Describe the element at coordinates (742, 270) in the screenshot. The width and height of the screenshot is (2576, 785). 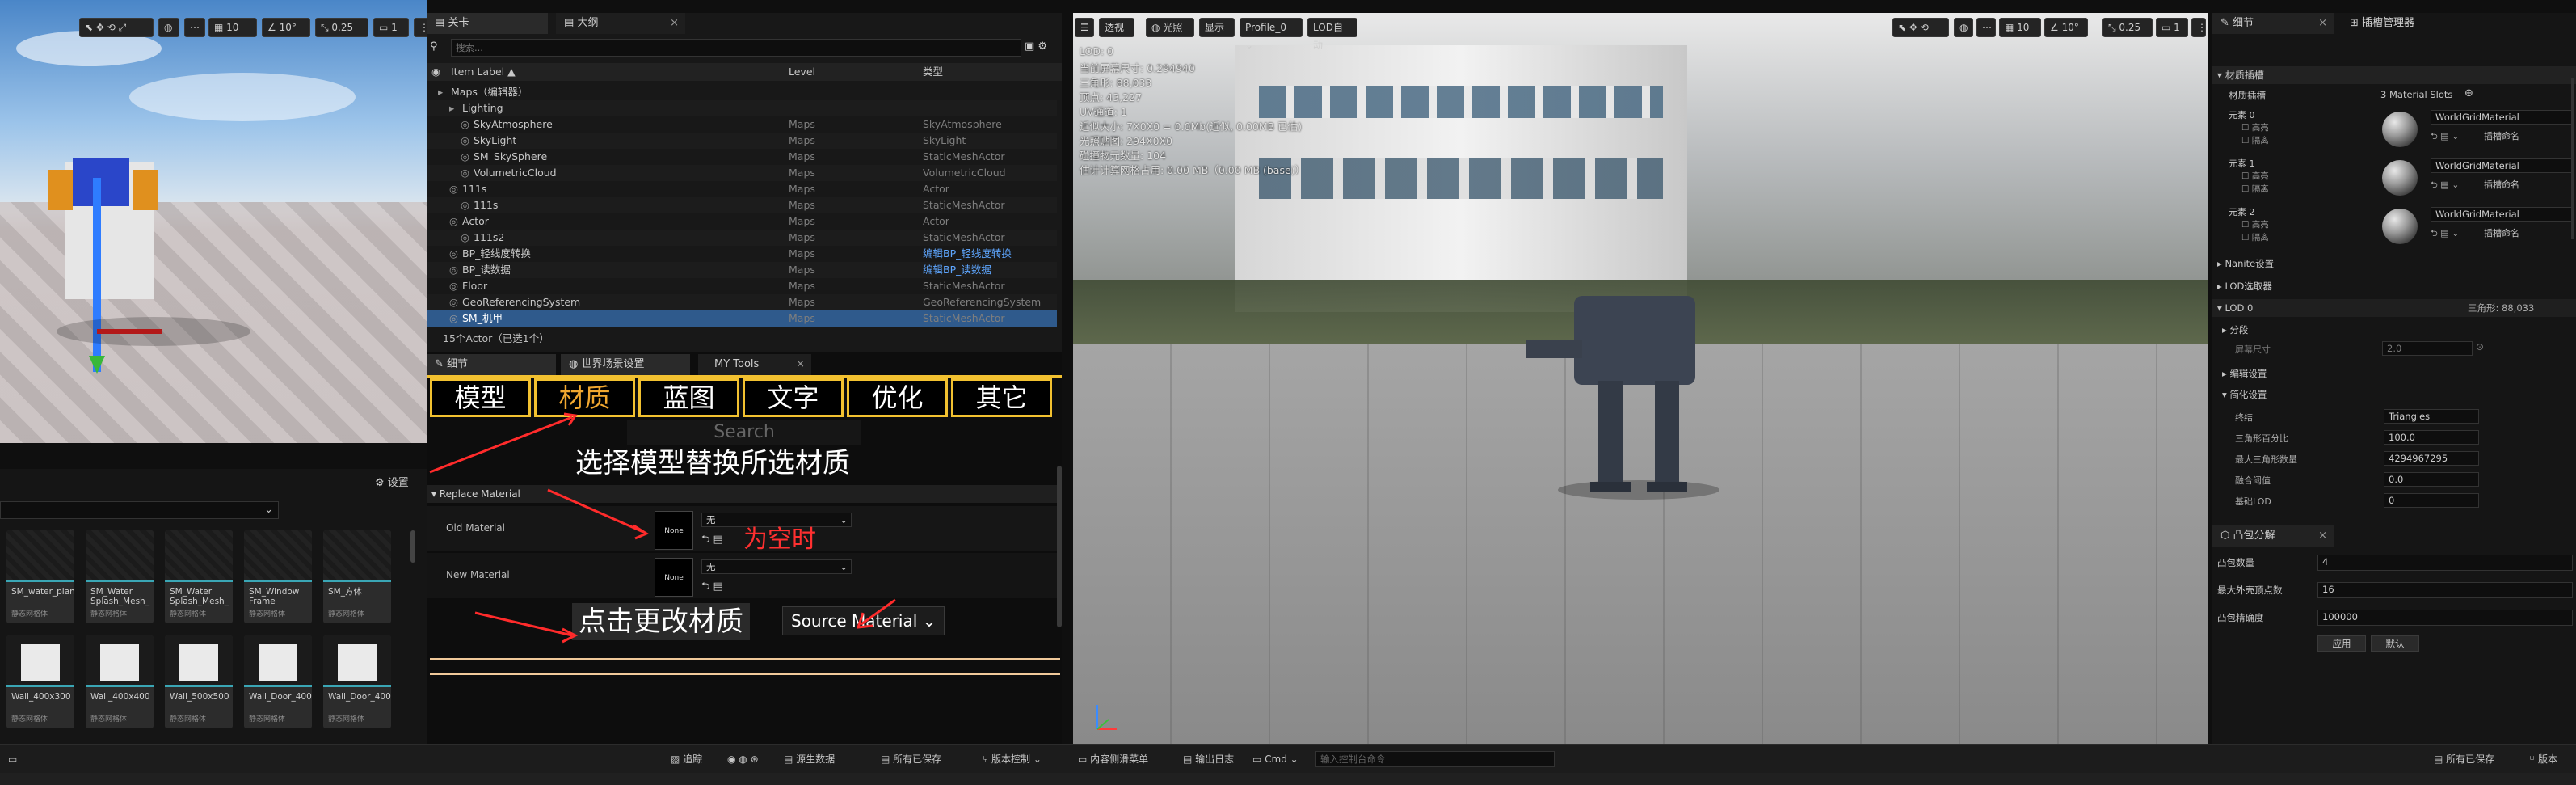
I see `outliner-row: ◎ BP_读数据 Maps 编辑BP_读数据` at that location.